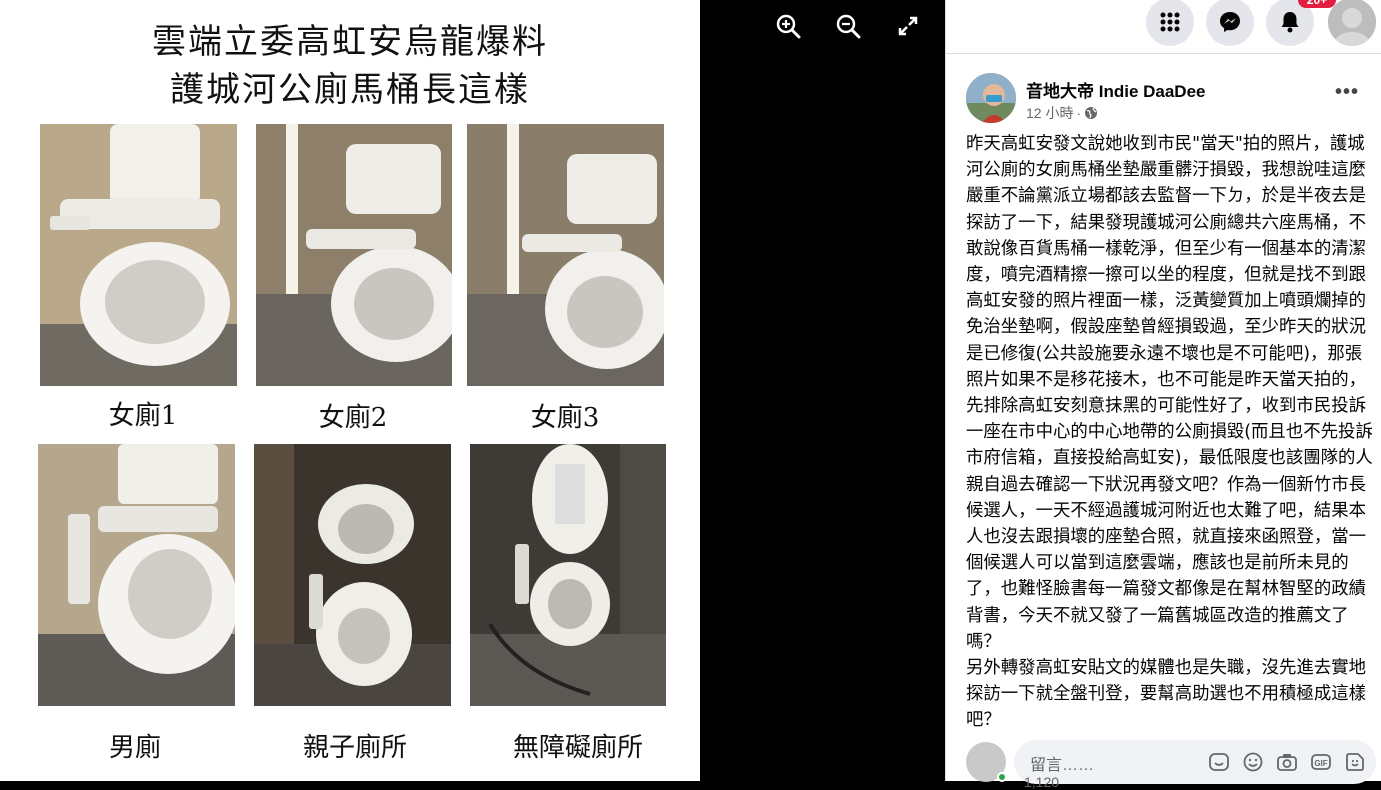 The width and height of the screenshot is (1381, 790). I want to click on author-name: 音地大帝 Indie DaaDee, so click(1116, 89).